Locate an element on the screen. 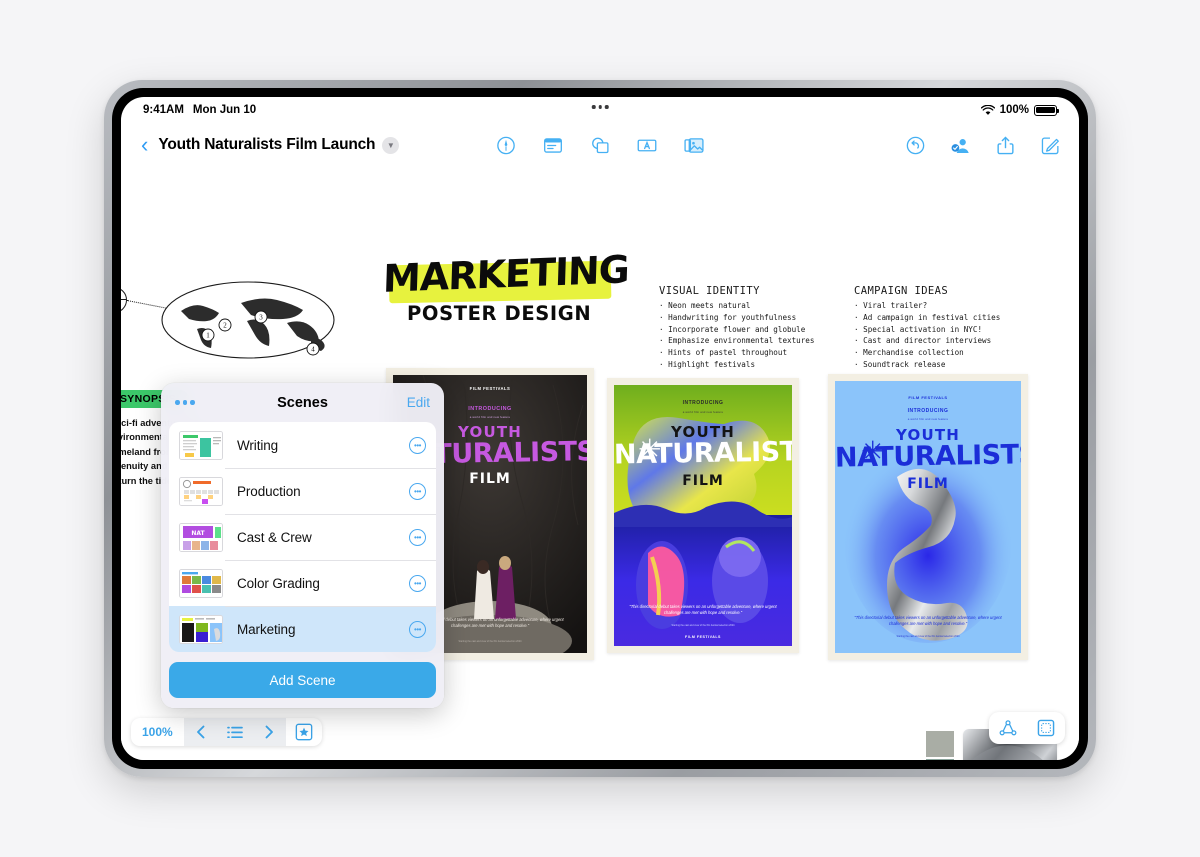  grid-square-icon is located at coordinates (1046, 728).